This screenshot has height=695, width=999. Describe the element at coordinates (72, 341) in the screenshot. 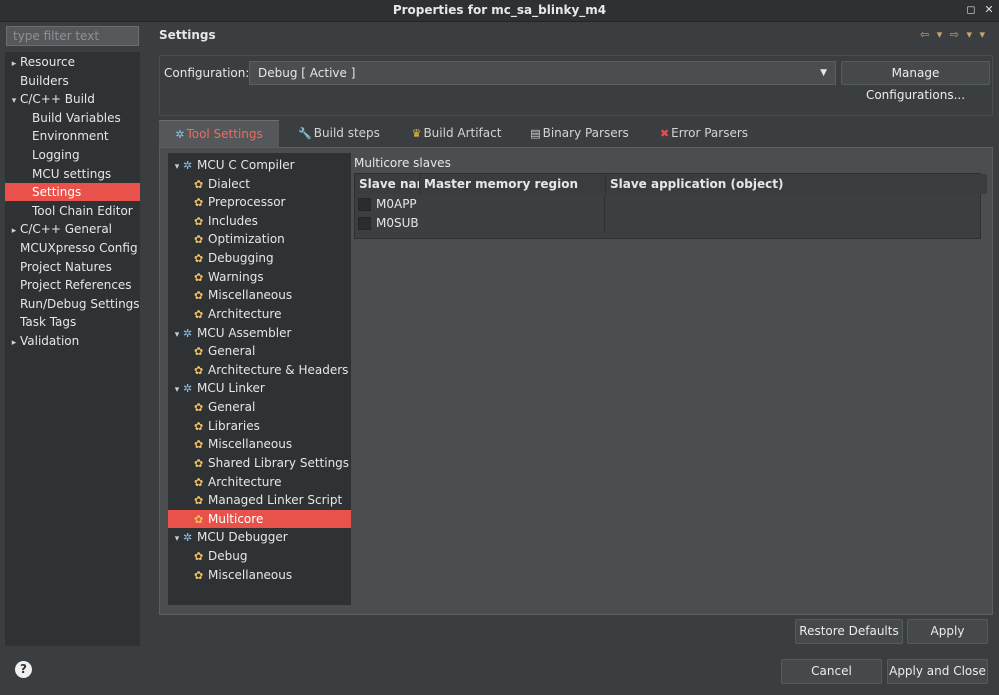

I see `nav-item: ▸ Validation` at that location.